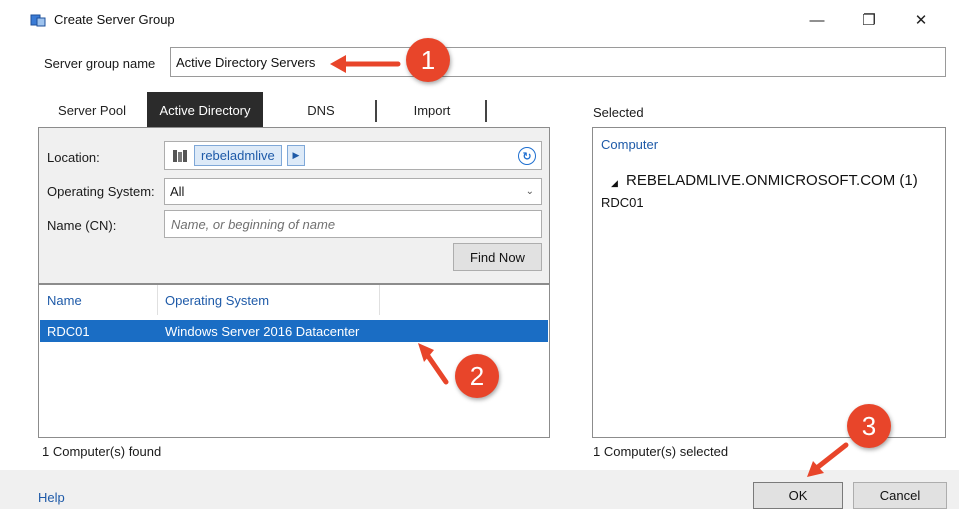  Describe the element at coordinates (527, 156) in the screenshot. I see `refresh-icon: ↻` at that location.